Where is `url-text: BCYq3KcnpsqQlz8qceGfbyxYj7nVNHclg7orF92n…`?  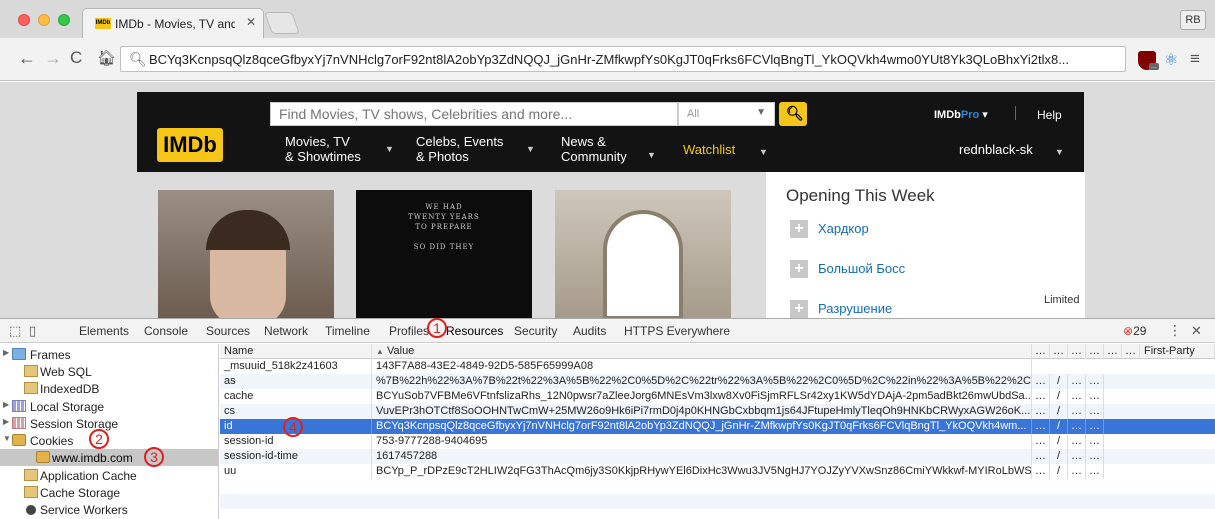
url-text: BCYq3KcnpsqQlz8qceGfbyxYj7nVNHclg7orF92n… is located at coordinates (634, 59).